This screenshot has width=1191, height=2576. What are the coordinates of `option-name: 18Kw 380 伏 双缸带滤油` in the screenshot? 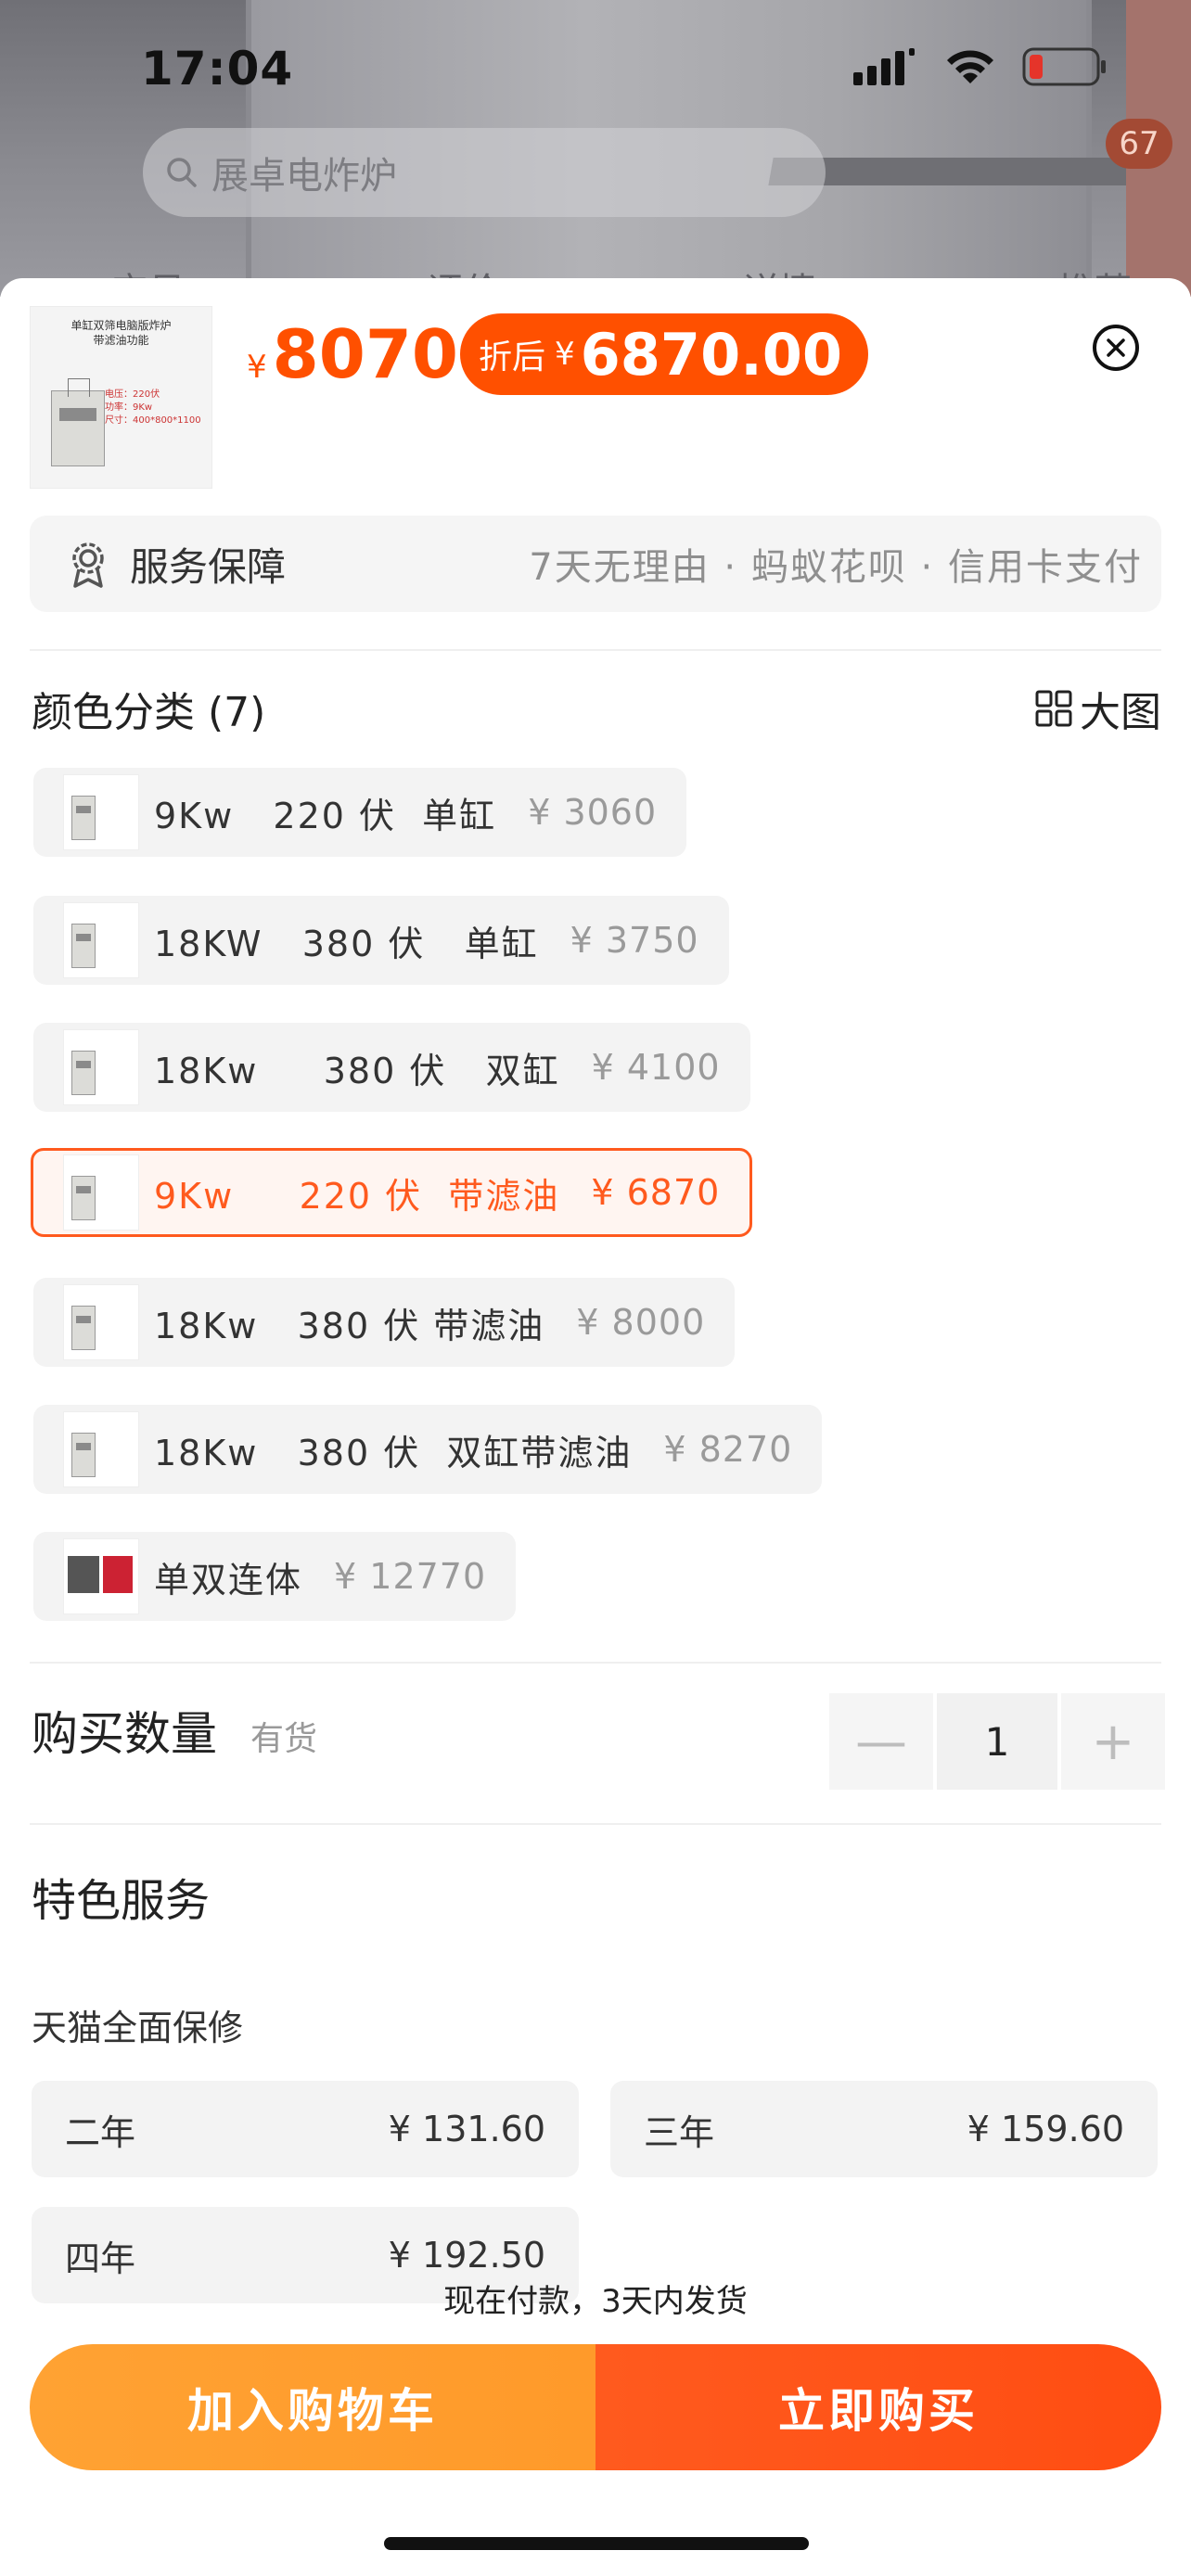 It's located at (393, 1452).